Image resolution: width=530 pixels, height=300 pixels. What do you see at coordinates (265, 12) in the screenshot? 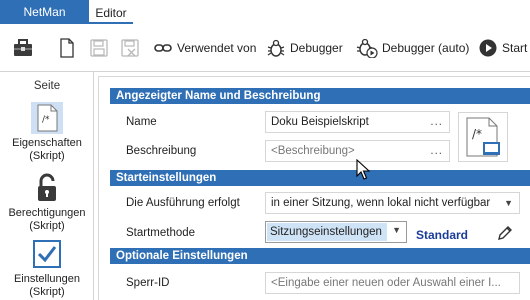
I see `ribbon-tabbar: NetMan Editor` at bounding box center [265, 12].